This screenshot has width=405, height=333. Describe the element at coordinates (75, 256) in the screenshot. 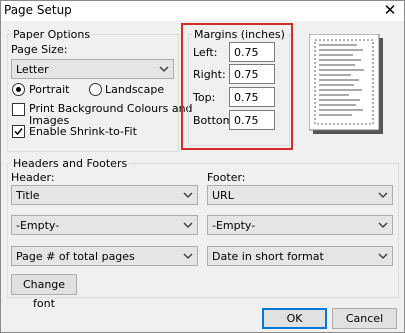

I see `header-select-3-value: Page # of total pages` at that location.